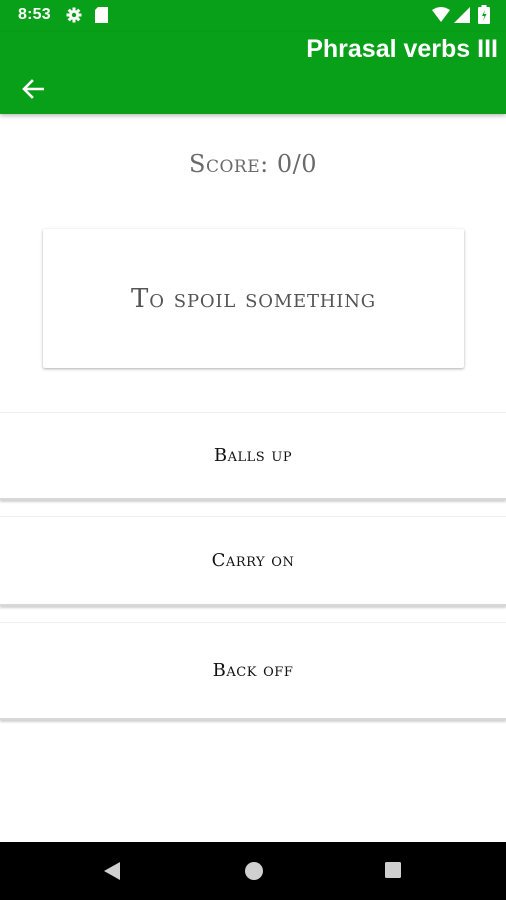  I want to click on app-title: Phrasal verbs III, so click(402, 49).